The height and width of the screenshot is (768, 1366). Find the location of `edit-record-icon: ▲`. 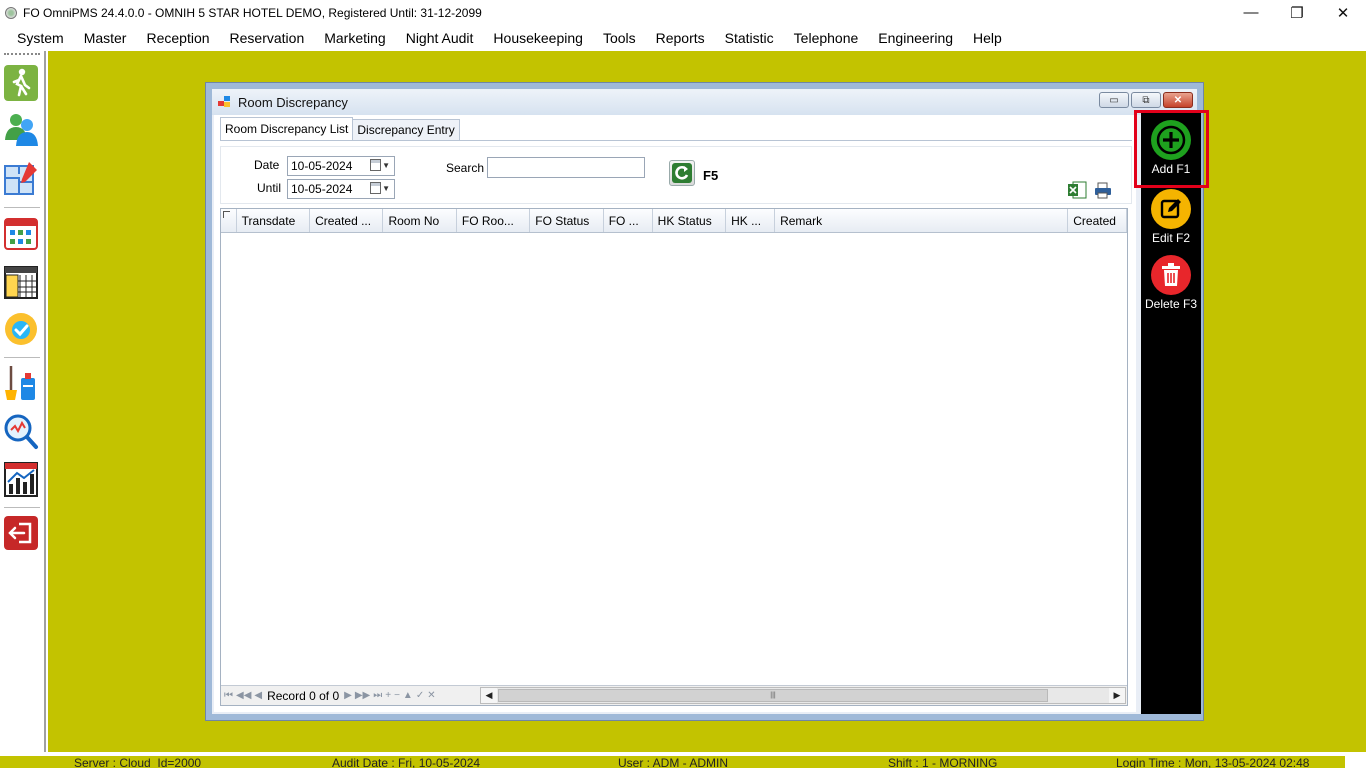

edit-record-icon: ▲ is located at coordinates (408, 695).